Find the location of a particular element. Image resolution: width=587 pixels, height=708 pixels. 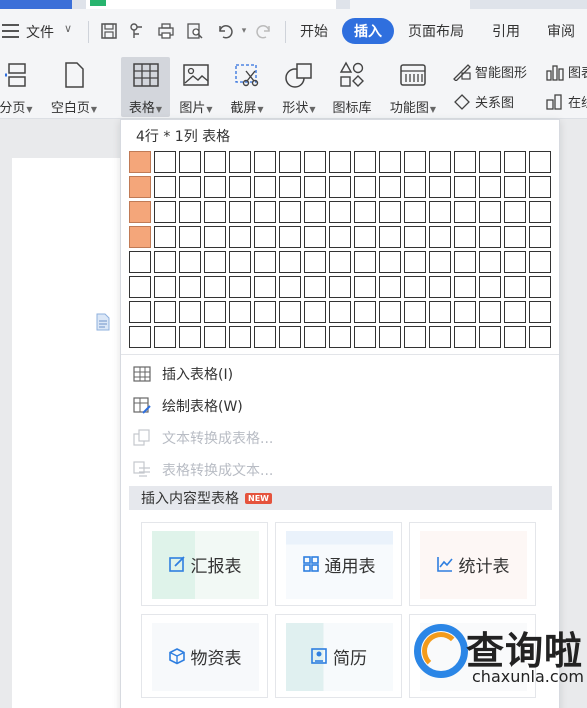

redo-icon is located at coordinates (264, 31).